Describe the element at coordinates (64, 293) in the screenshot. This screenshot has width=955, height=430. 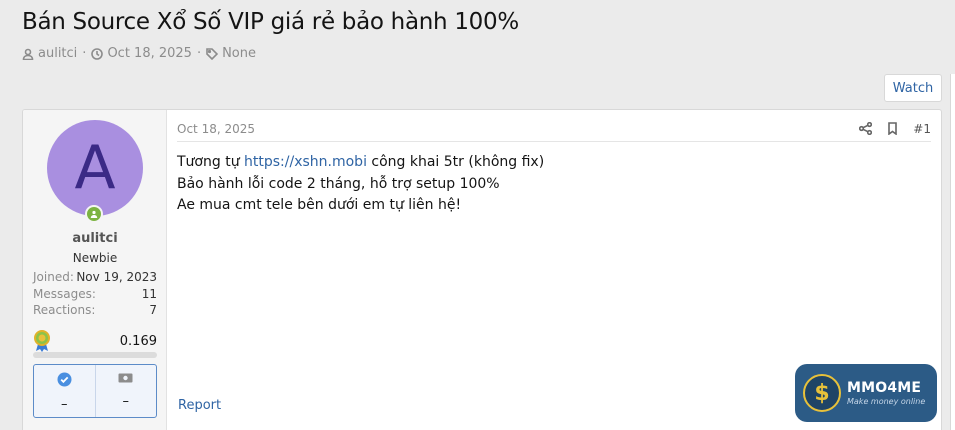
I see `stat-label: Messages:` at that location.